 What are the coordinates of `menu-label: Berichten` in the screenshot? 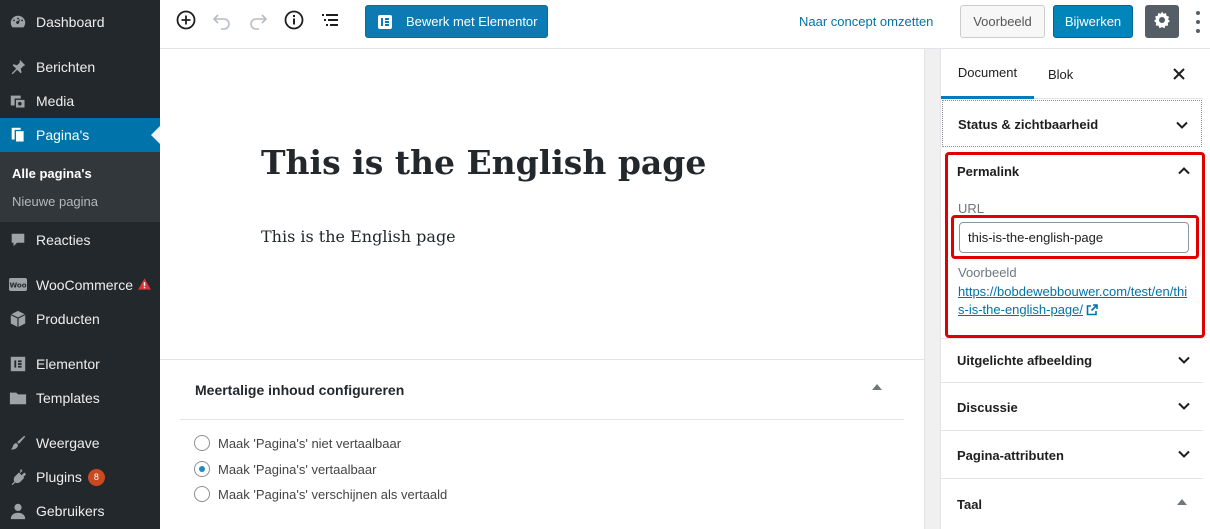 It's located at (66, 67).